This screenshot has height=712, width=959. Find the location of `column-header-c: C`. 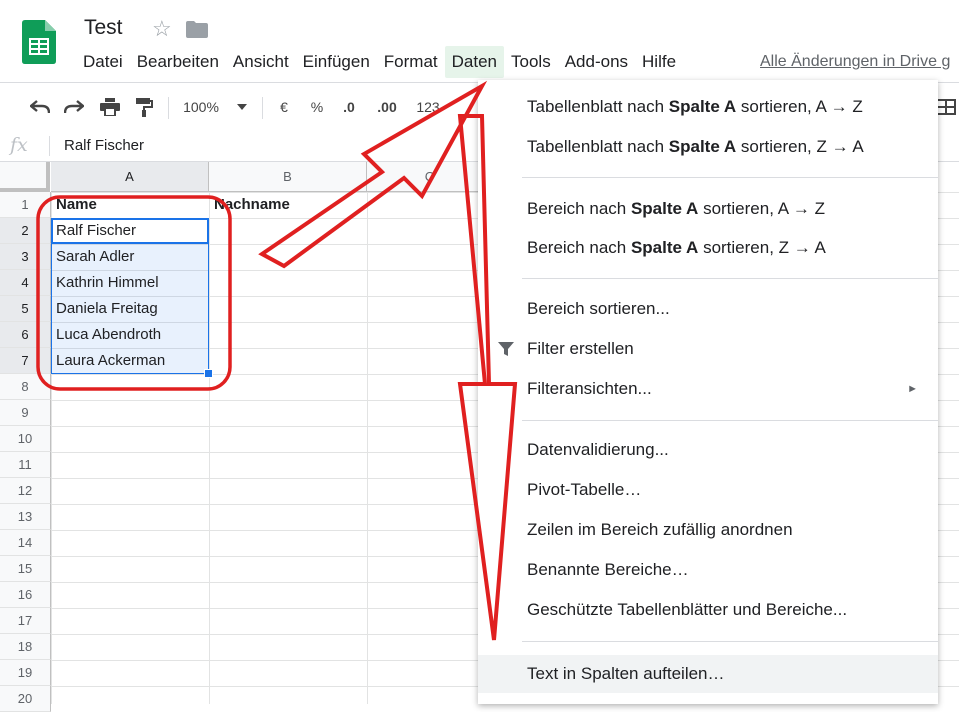

column-header-c: C is located at coordinates (430, 177).